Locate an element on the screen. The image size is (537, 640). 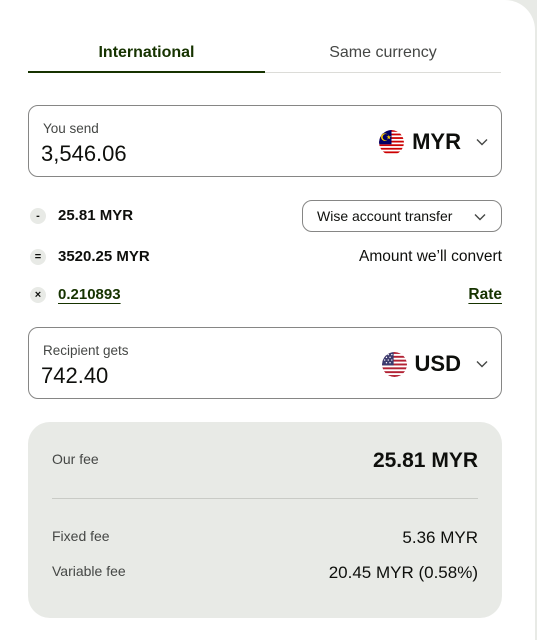
tab-same-currency: Same currency is located at coordinates (383, 56).